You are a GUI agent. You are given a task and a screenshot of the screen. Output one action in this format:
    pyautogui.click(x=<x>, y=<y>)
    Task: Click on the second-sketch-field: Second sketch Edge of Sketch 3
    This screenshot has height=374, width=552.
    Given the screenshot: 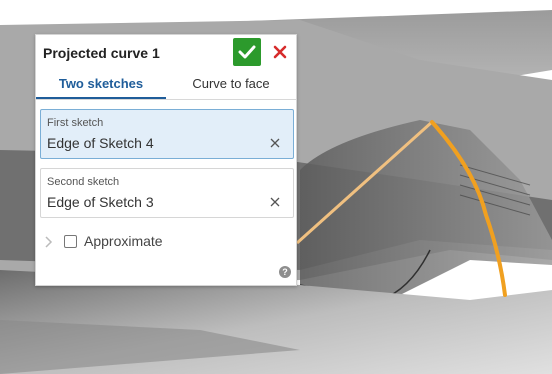 What is the action you would take?
    pyautogui.click(x=167, y=193)
    